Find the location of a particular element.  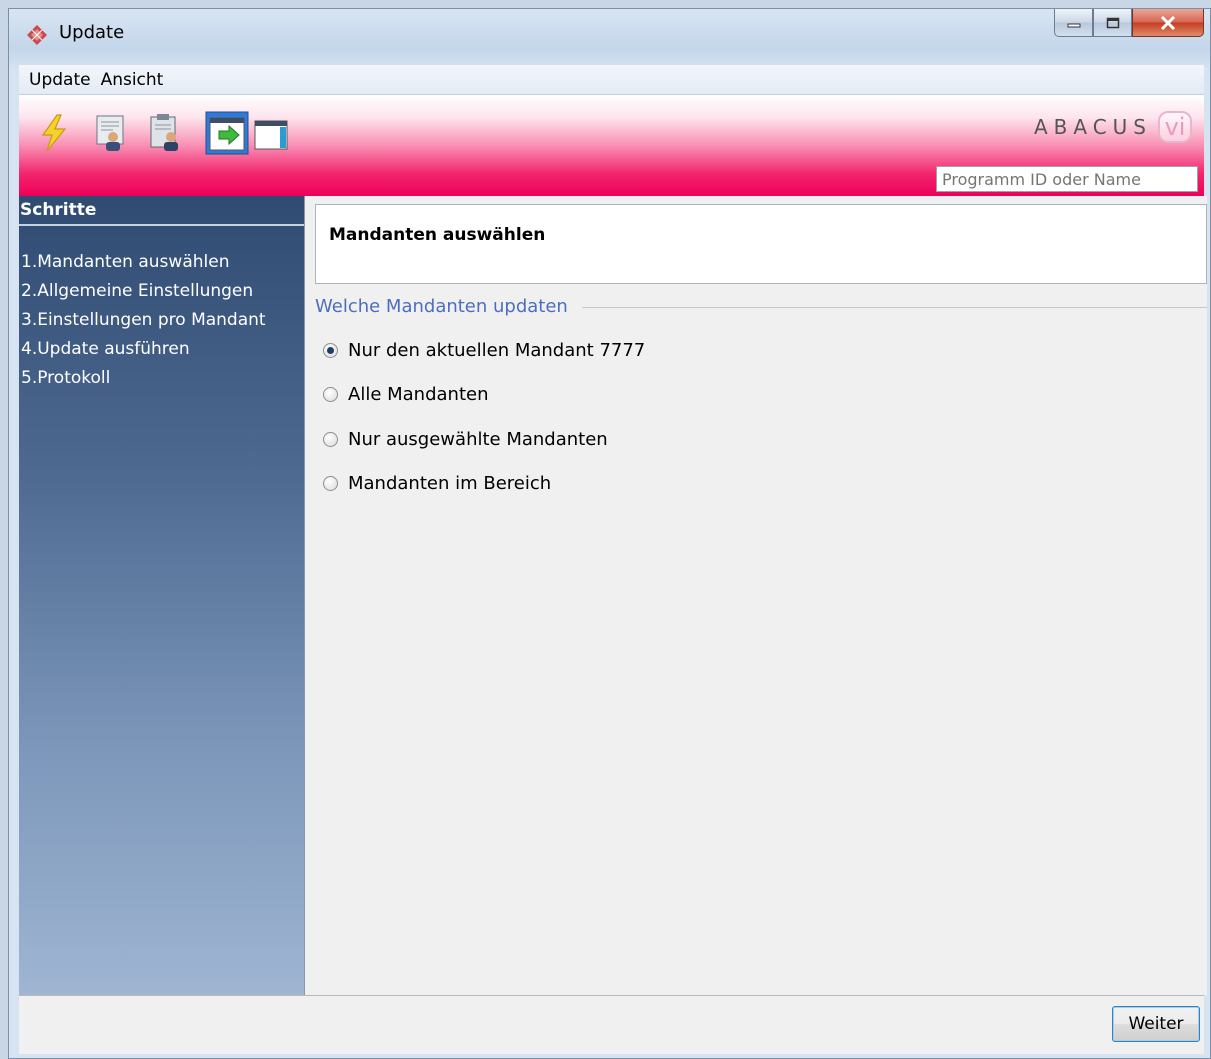

minimize-button is located at coordinates (1073, 23).